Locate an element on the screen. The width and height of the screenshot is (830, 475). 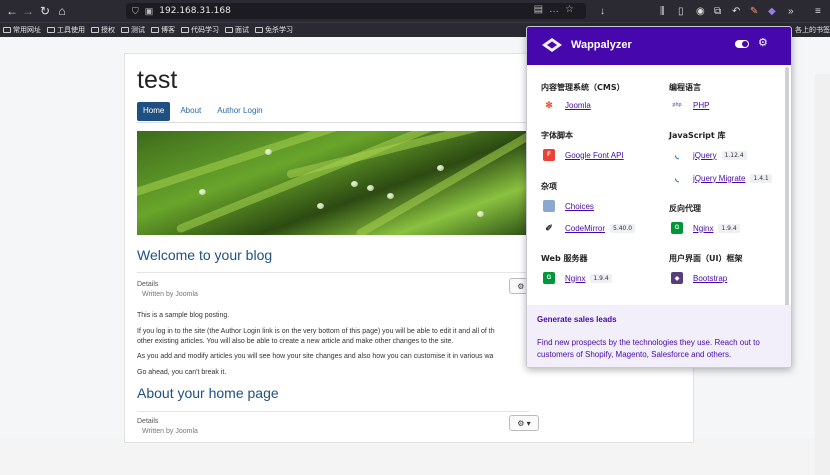
article-text: Go ahead, you can't break it. is located at coordinates (182, 372).